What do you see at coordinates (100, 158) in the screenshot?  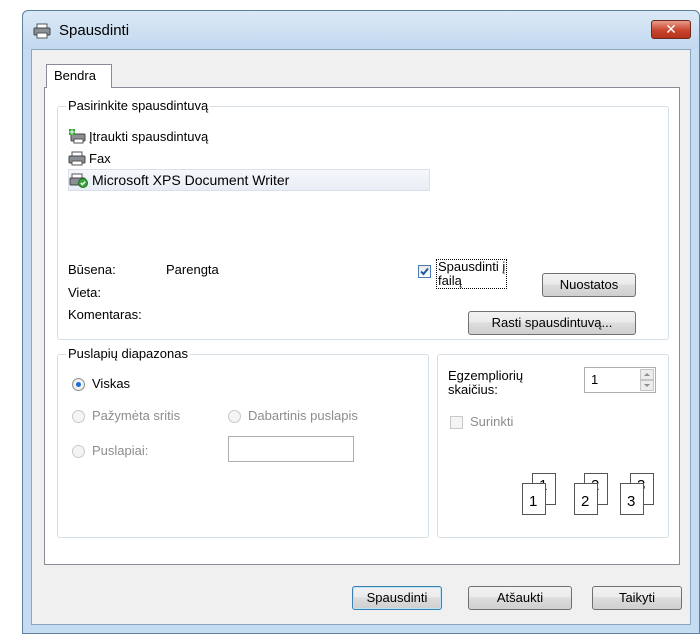 I see `printer-item-label: Fax` at bounding box center [100, 158].